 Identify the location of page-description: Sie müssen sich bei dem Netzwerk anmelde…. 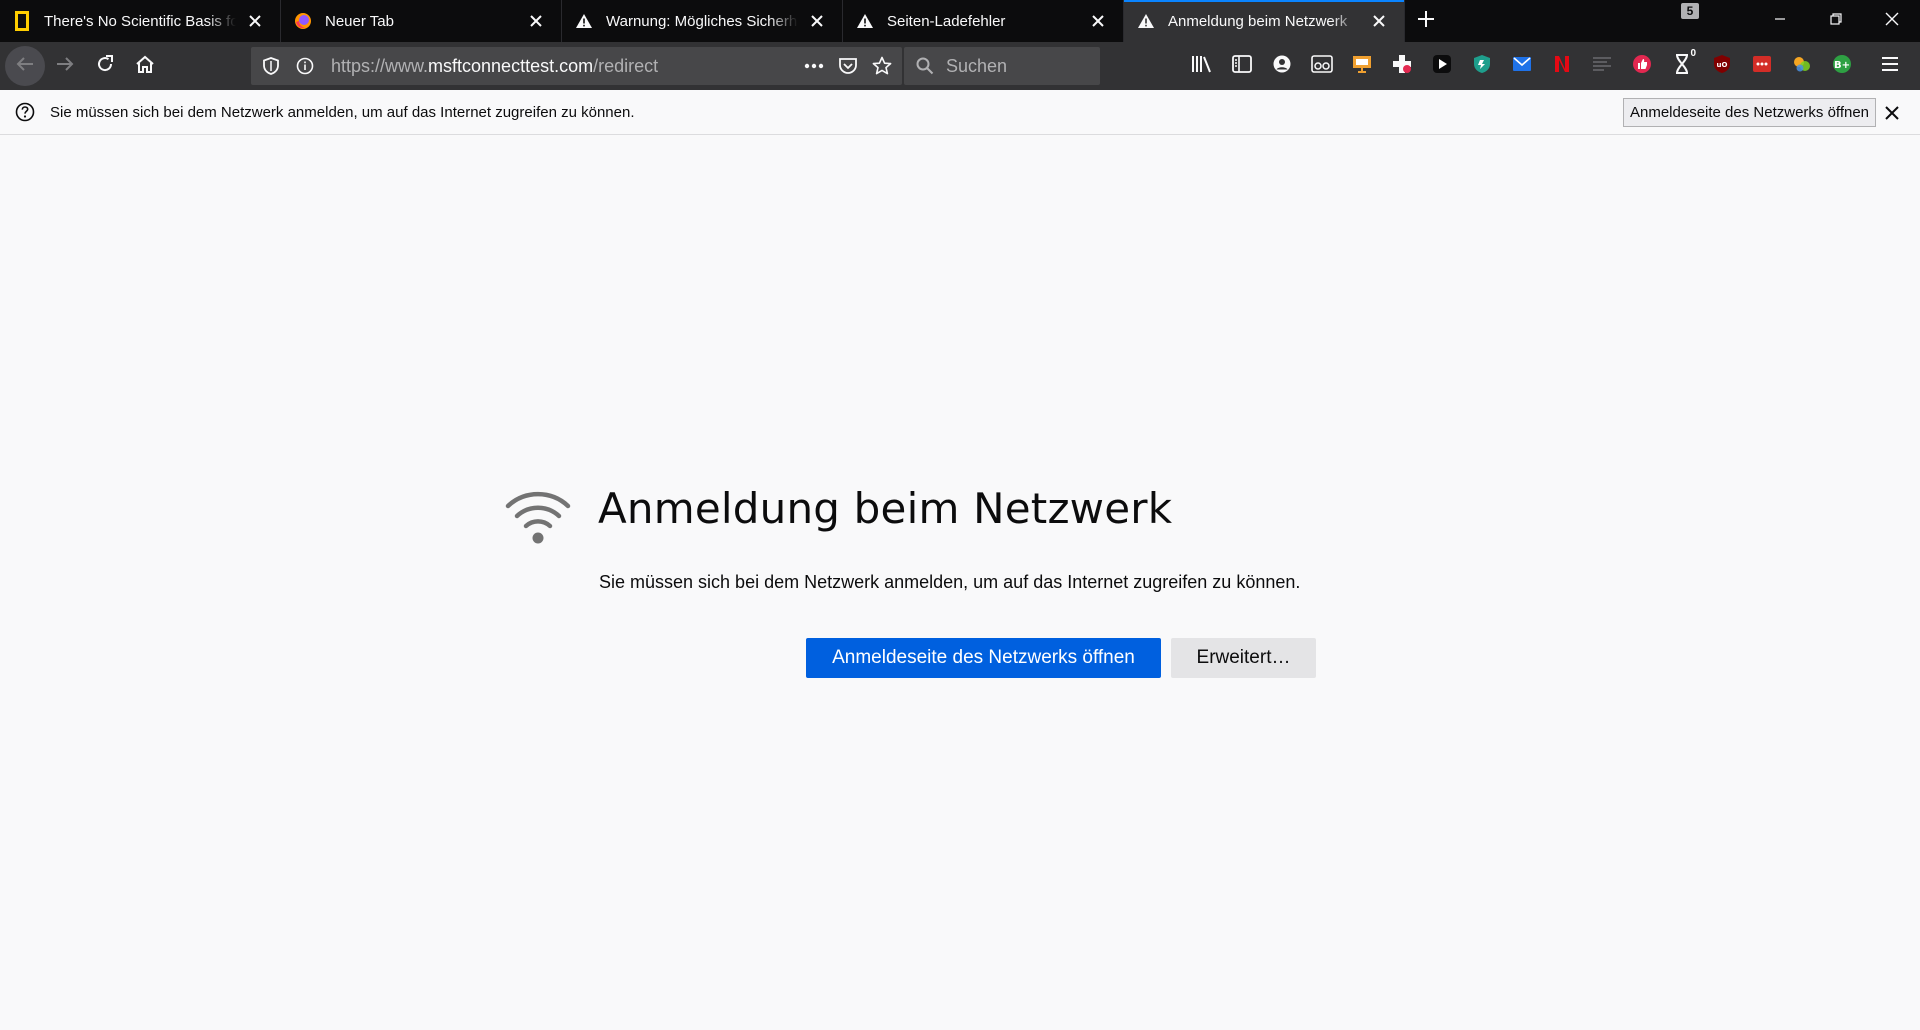
(950, 582).